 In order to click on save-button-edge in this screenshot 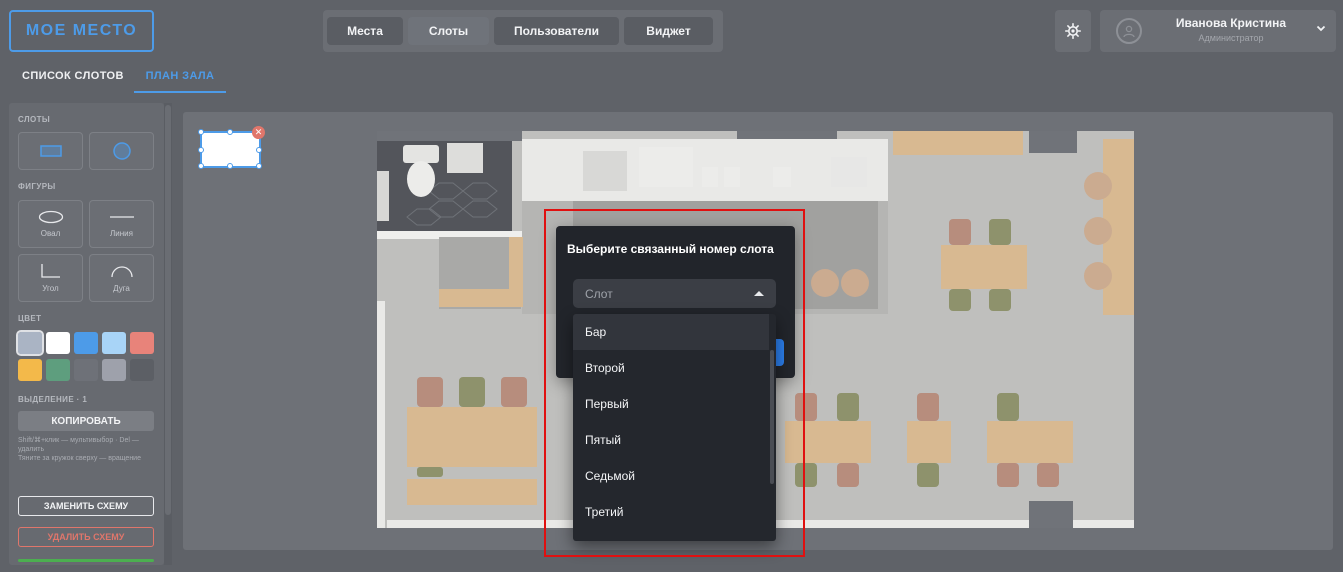, I will do `click(86, 560)`.